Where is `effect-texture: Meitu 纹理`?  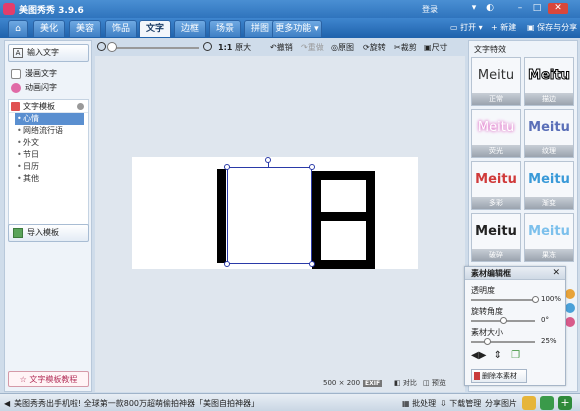
effect-texture: Meitu 纹理 is located at coordinates (549, 133).